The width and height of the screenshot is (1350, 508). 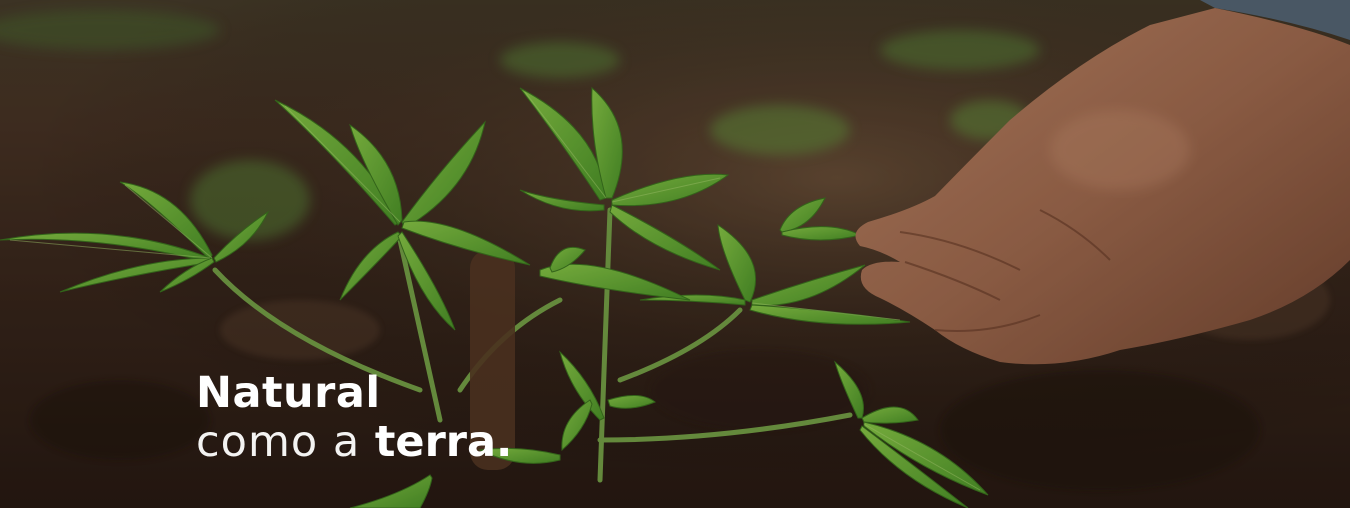 I want to click on hero-headline: Natural como a terra., so click(x=354, y=418).